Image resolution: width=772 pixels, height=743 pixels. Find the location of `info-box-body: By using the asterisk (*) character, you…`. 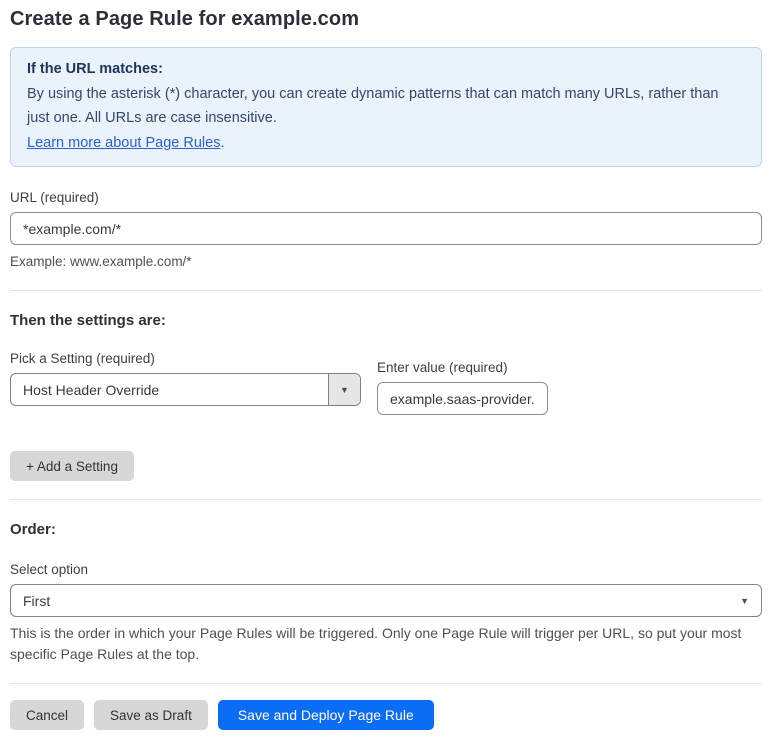

info-box-body: By using the asterisk (*) character, you… is located at coordinates (386, 106).